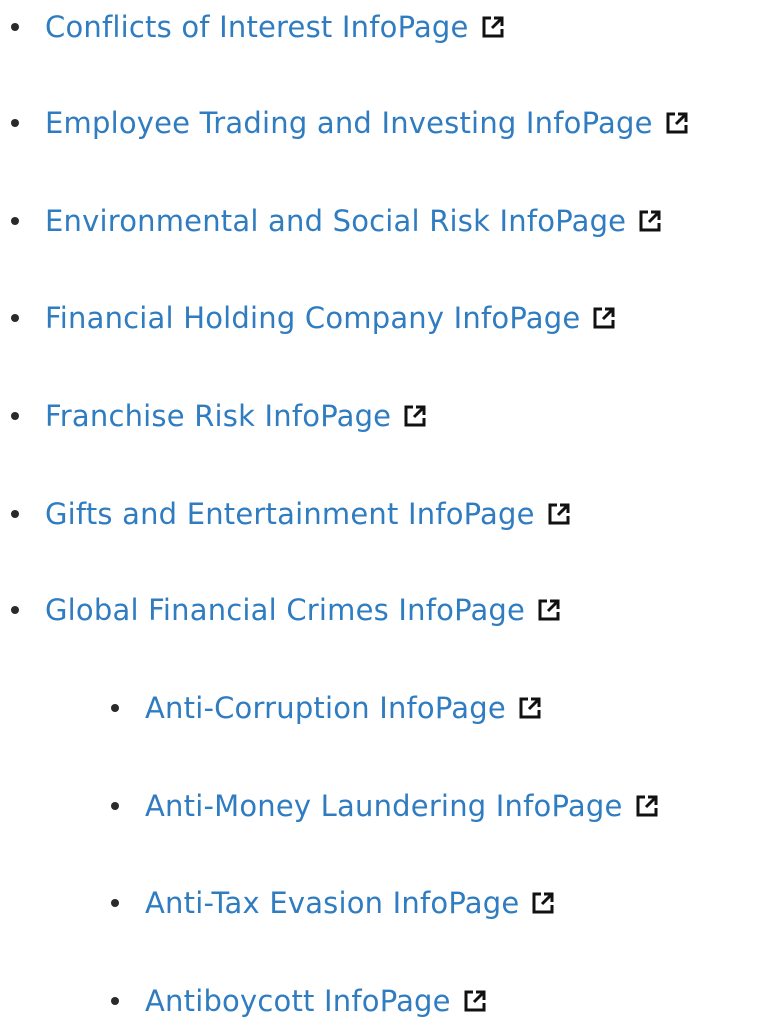 Image resolution: width=760 pixels, height=1021 pixels. Describe the element at coordinates (349, 123) in the screenshot. I see `link-label: Employee Trading and Investing InfoPage` at that location.